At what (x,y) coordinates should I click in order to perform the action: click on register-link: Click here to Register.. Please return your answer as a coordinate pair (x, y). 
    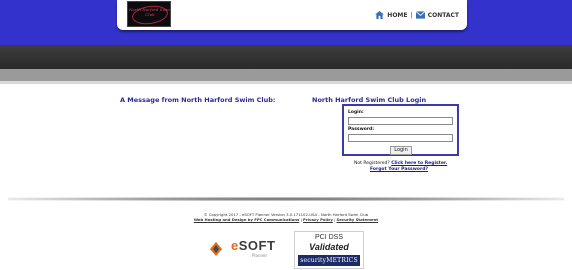
    Looking at the image, I should click on (419, 163).